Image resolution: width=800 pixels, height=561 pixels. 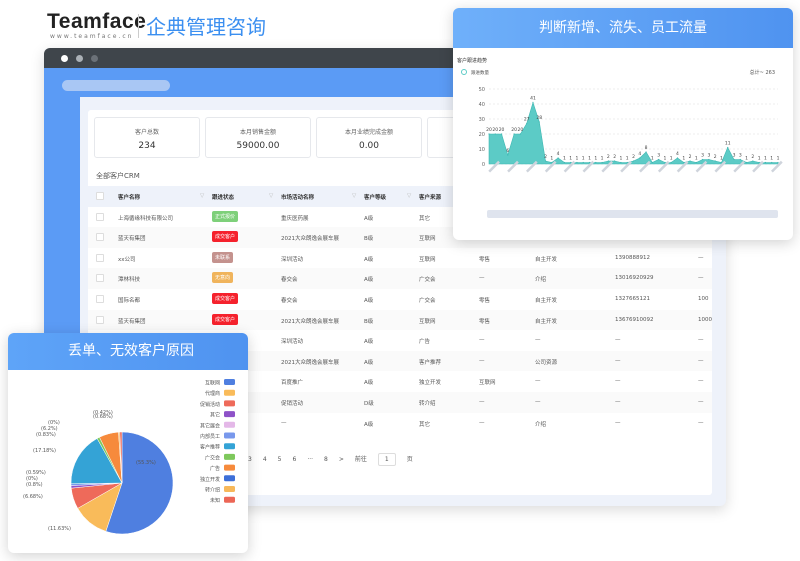 What do you see at coordinates (310, 459) in the screenshot?
I see `page-link: ···` at bounding box center [310, 459].